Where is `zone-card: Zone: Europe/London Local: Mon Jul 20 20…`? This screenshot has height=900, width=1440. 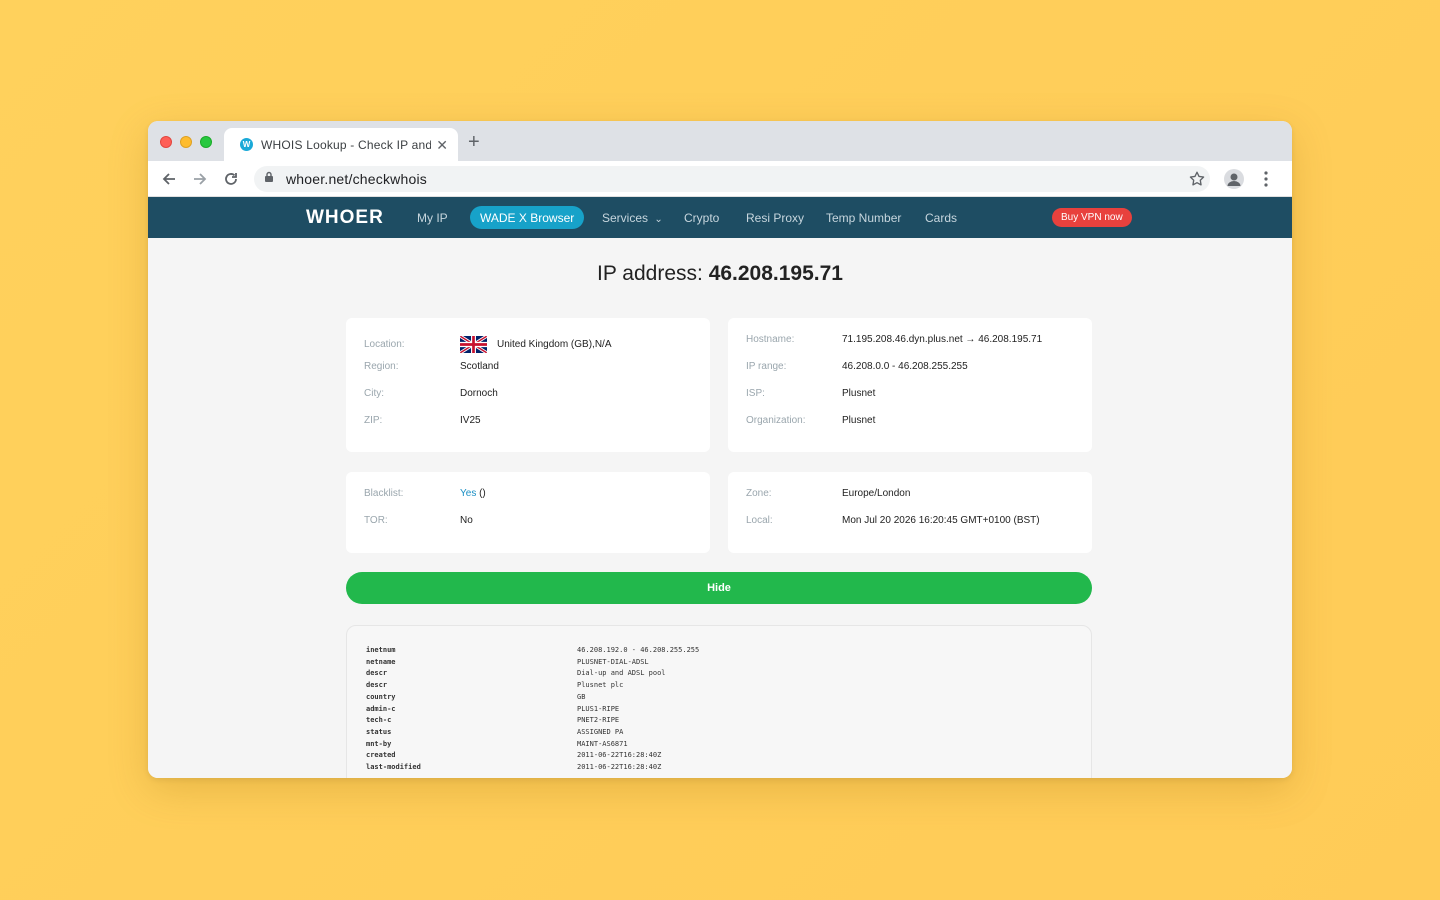 zone-card: Zone: Europe/London Local: Mon Jul 20 20… is located at coordinates (910, 512).